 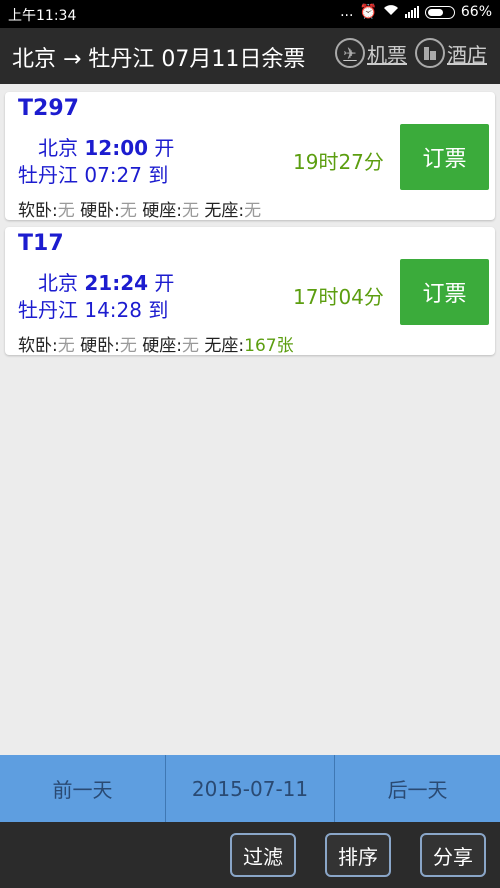 I want to click on date-navigation: 前一天 2015-07-11 后一天, so click(x=250, y=788).